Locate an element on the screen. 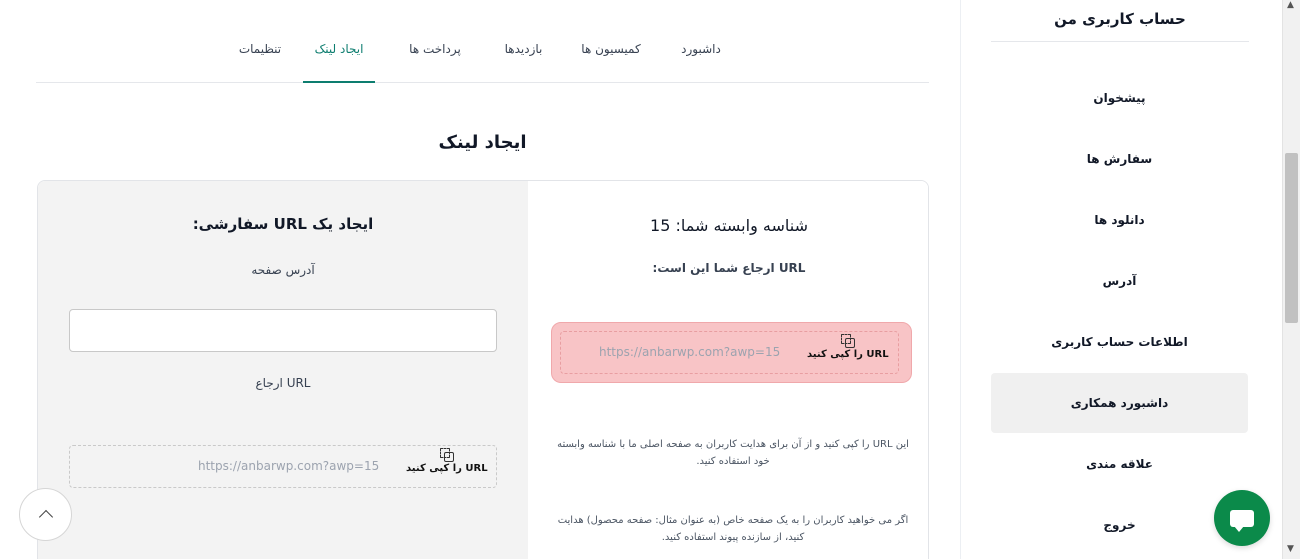 The width and height of the screenshot is (1300, 559). scrollbar-thumb is located at coordinates (1291, 238).